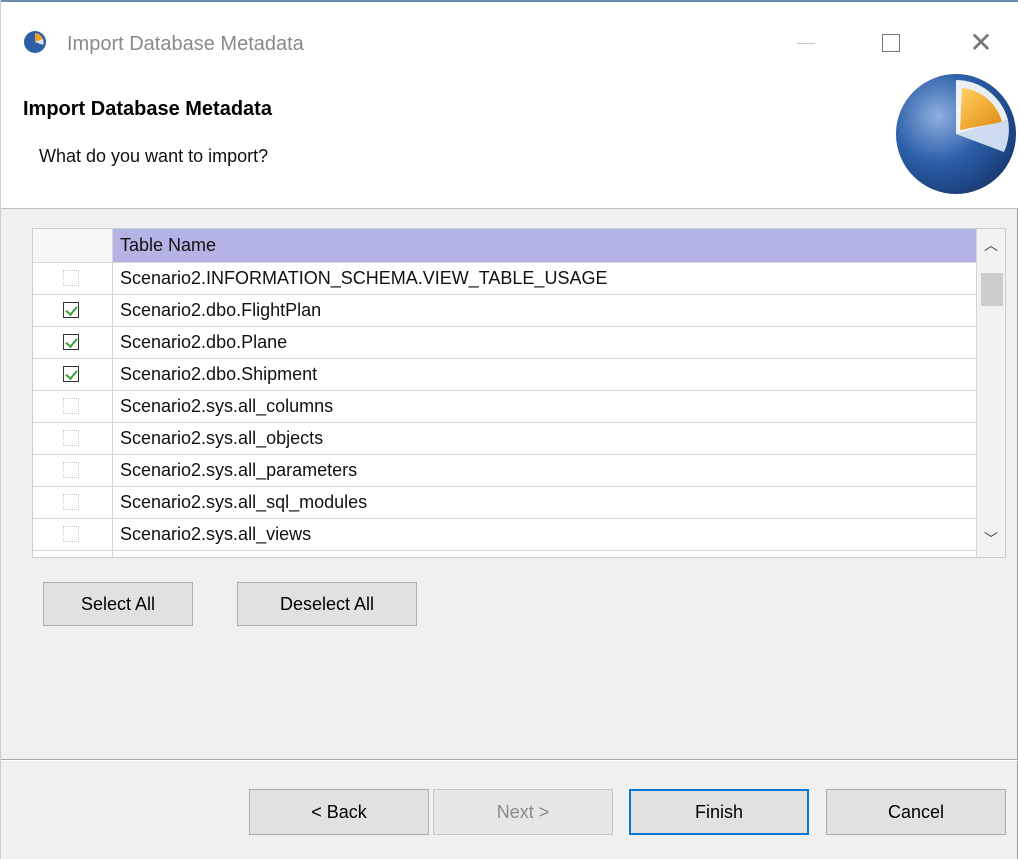  I want to click on row-table-name: Scenario2.sys.all_columns, so click(545, 406).